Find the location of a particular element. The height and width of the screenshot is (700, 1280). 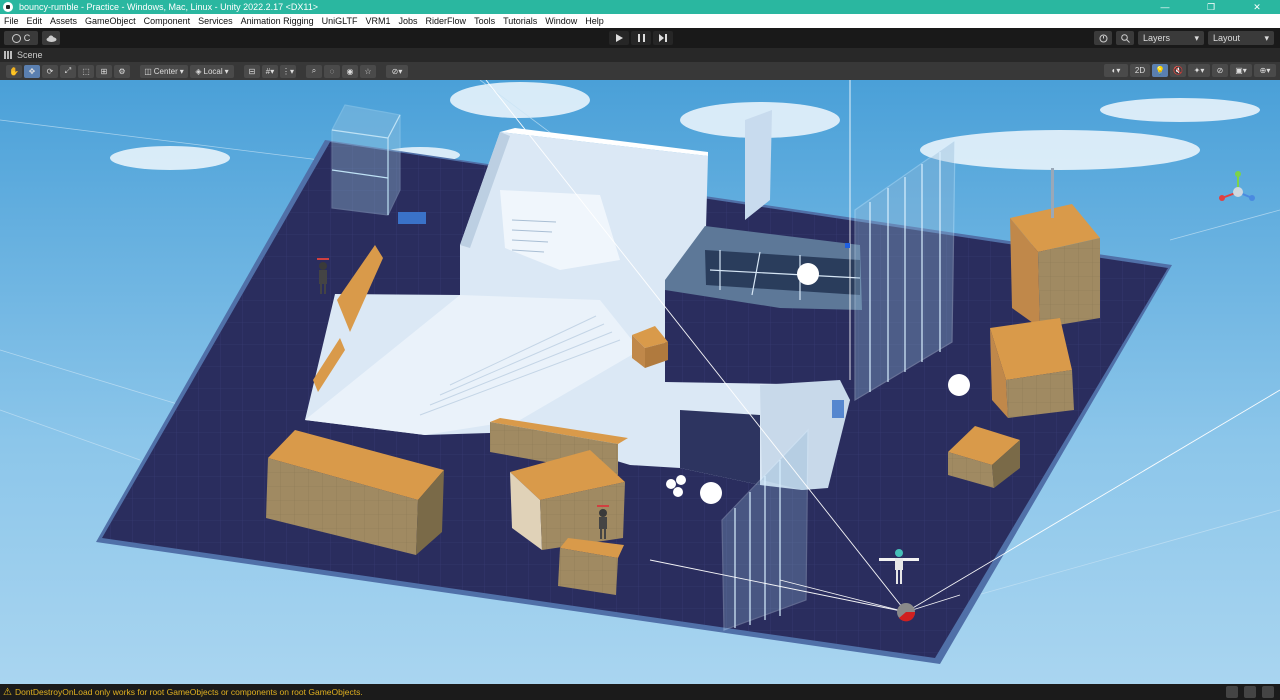

search-icon: ⌕ is located at coordinates (314, 70).